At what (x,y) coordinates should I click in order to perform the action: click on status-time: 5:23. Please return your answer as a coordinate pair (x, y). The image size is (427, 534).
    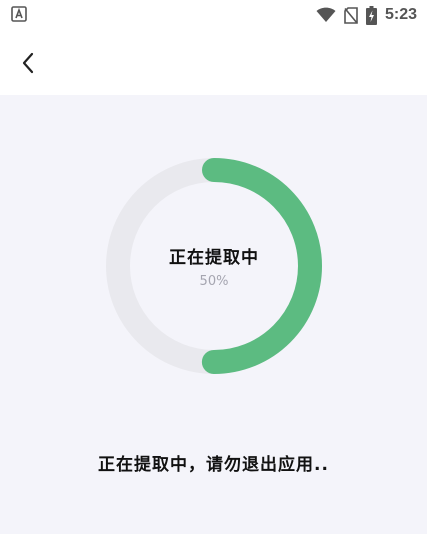
    Looking at the image, I should click on (400, 14).